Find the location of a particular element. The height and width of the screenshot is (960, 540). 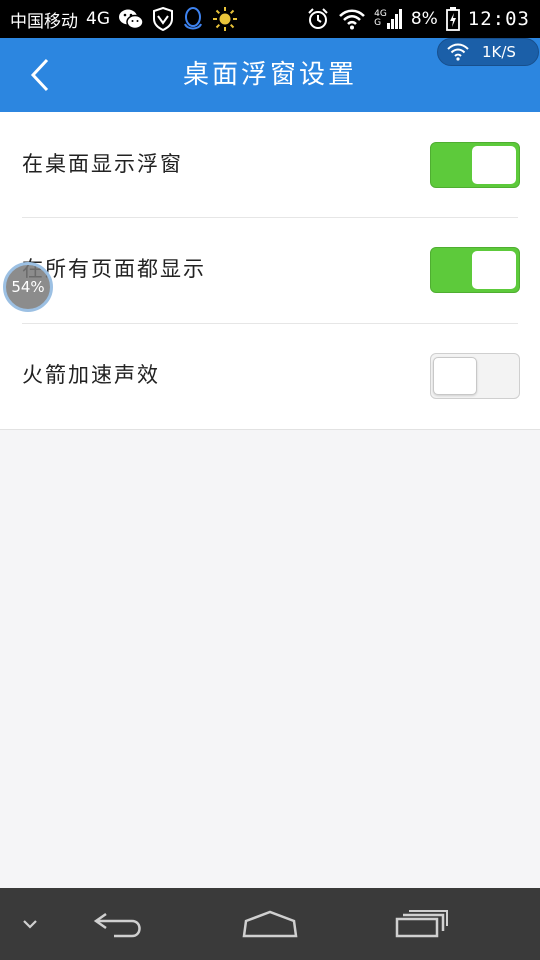

home-nav-button is located at coordinates (270, 924).